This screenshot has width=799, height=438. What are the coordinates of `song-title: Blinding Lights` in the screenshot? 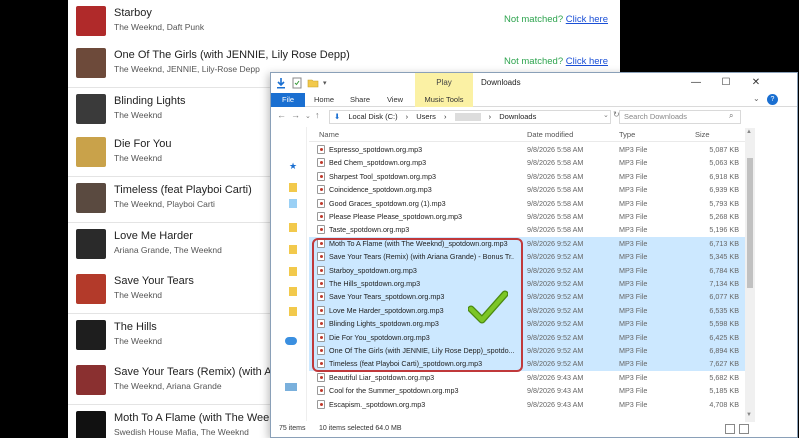 It's located at (150, 101).